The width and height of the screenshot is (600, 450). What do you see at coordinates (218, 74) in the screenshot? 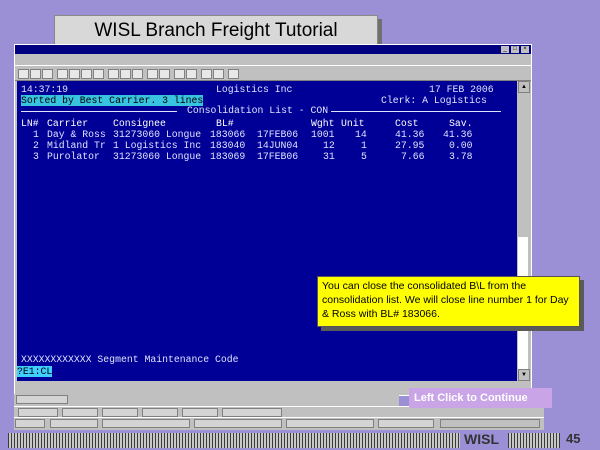
I see `transfer-icon` at bounding box center [218, 74].